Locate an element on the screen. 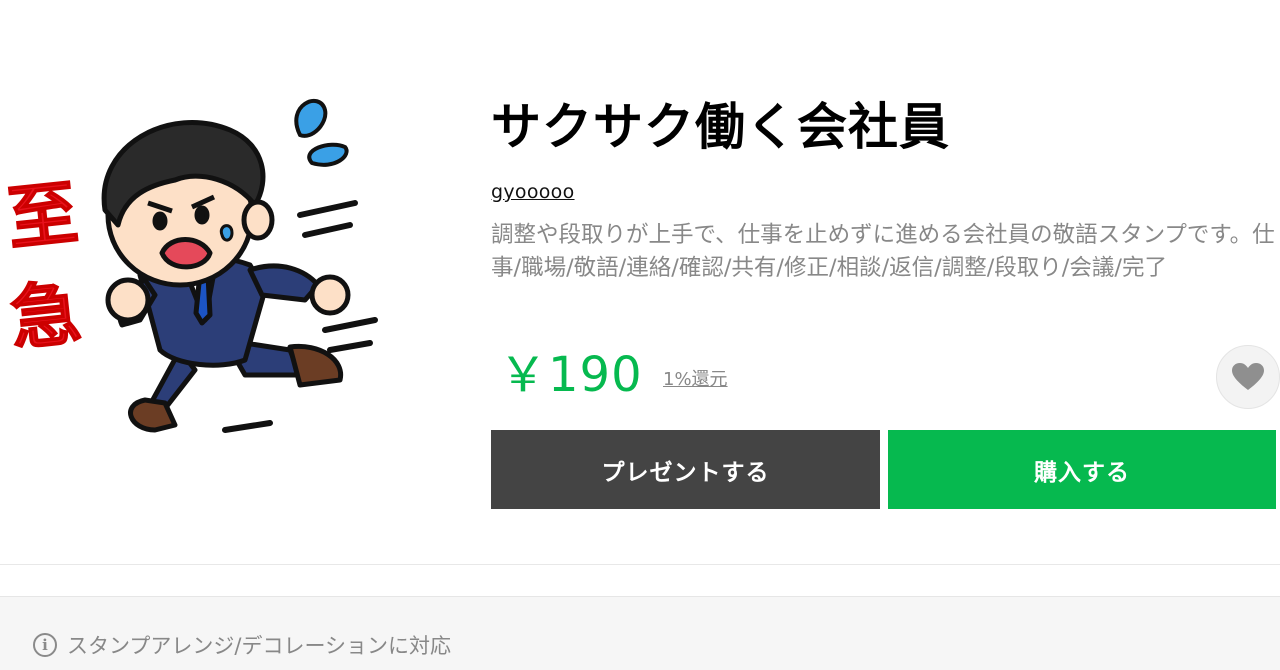  favorite-button is located at coordinates (1248, 377).